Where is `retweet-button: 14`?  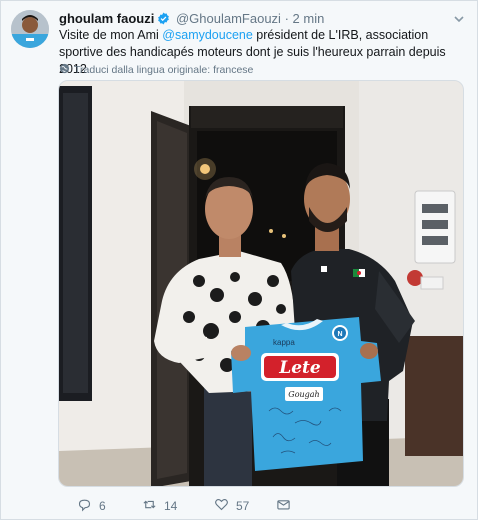
retweet-button: 14 is located at coordinates (177, 506).